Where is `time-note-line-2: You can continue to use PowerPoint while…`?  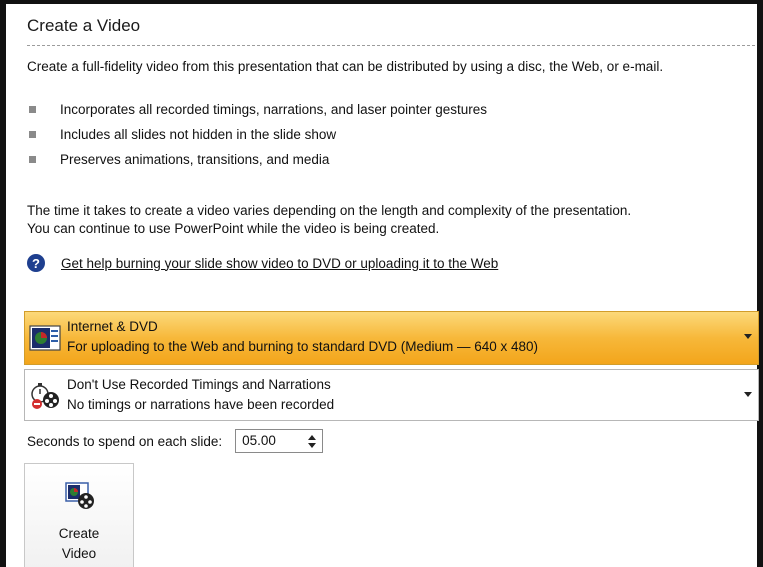
time-note-line-2: You can continue to use PowerPoint while… is located at coordinates (233, 228).